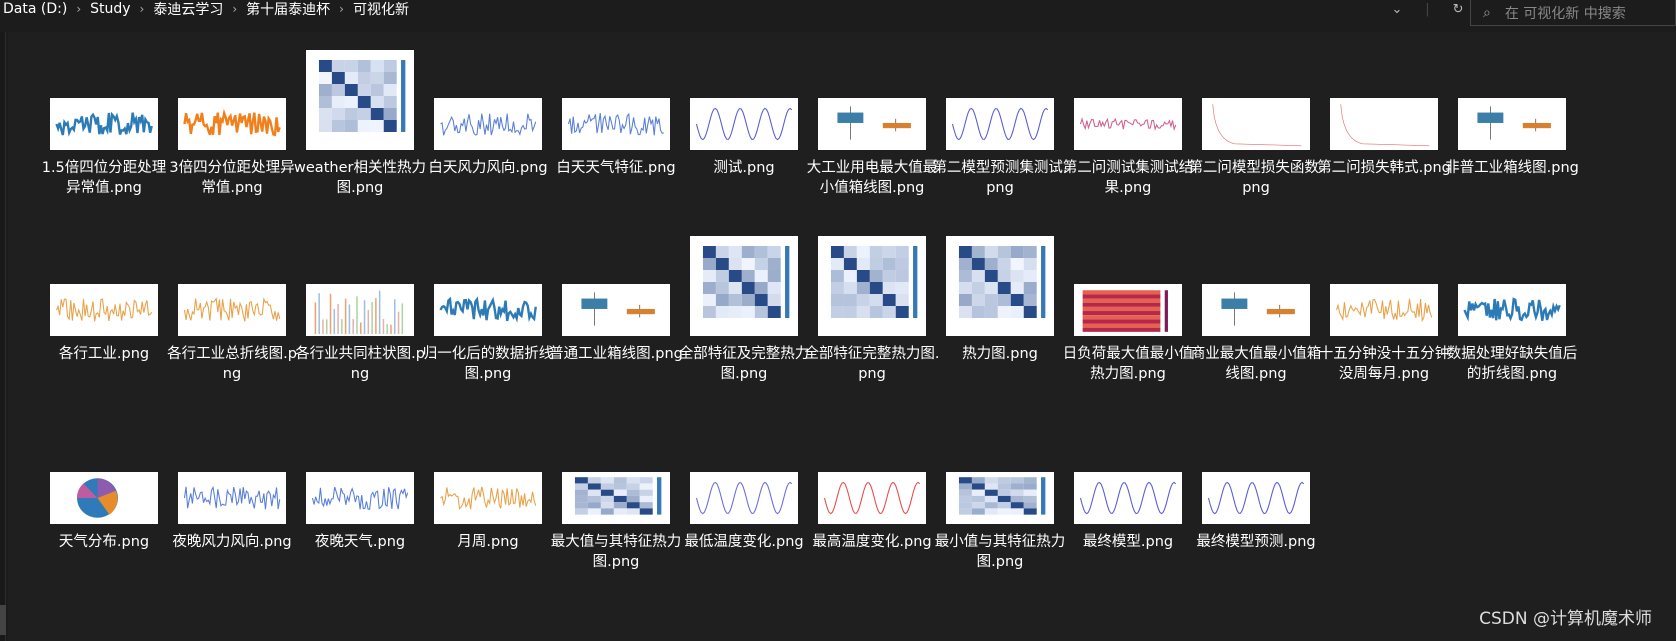 Image resolution: width=1676 pixels, height=641 pixels. Describe the element at coordinates (358, 353) in the screenshot. I see `file-item: 各行业共同柱状图.png` at that location.